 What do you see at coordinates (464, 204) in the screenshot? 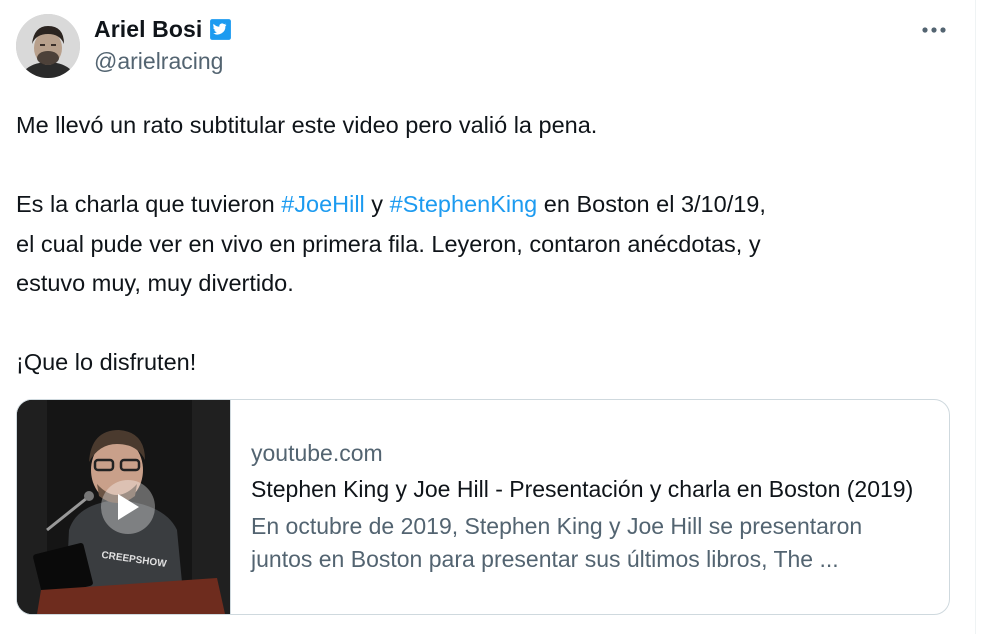
I see `hashtag-stephenking-link: #StephenKing` at bounding box center [464, 204].